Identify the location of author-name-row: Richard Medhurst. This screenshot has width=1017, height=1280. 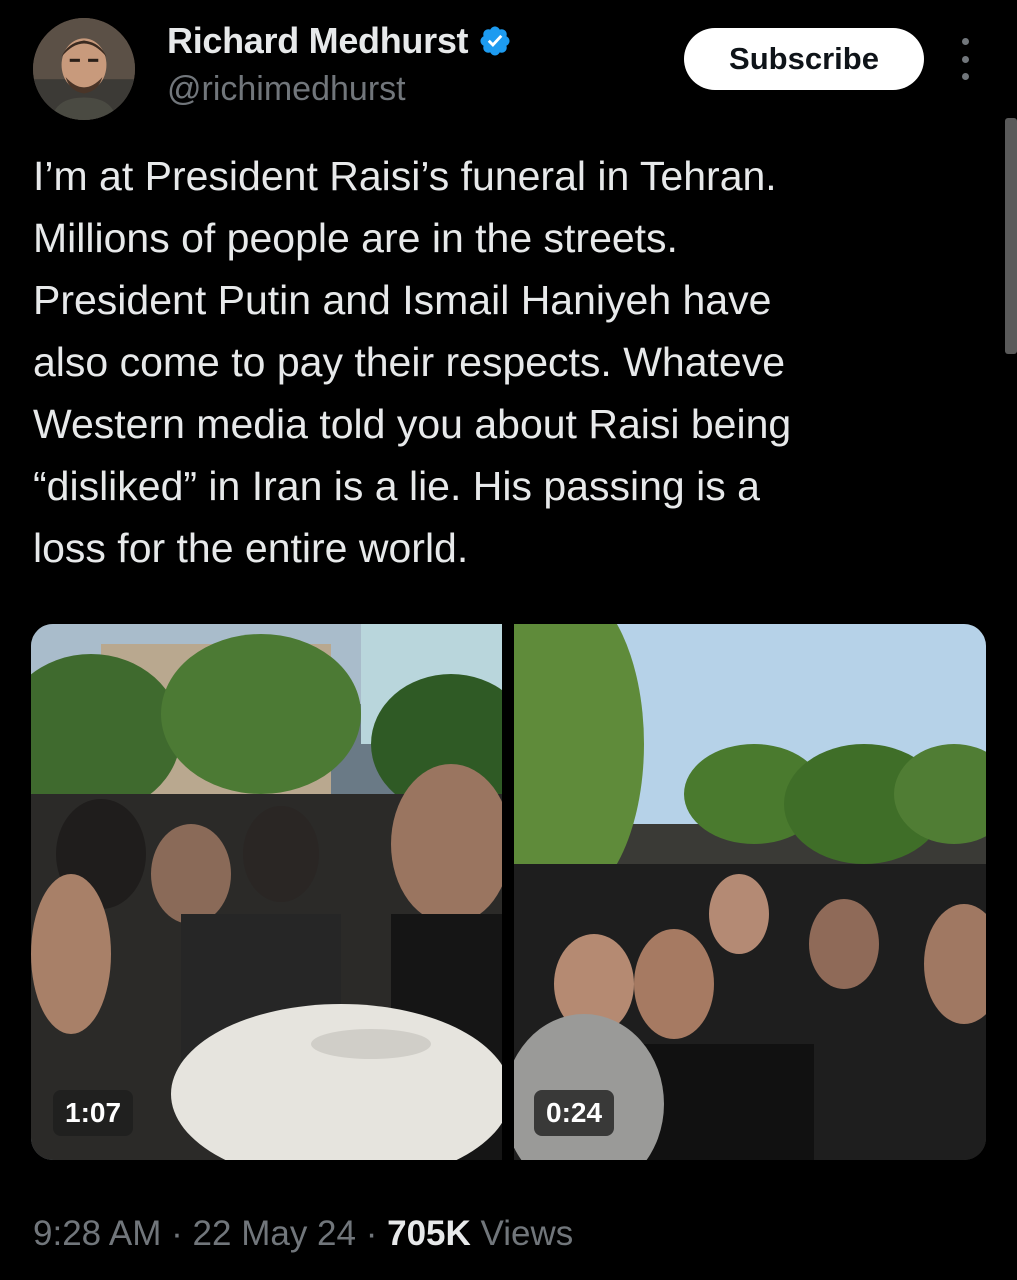
(339, 41).